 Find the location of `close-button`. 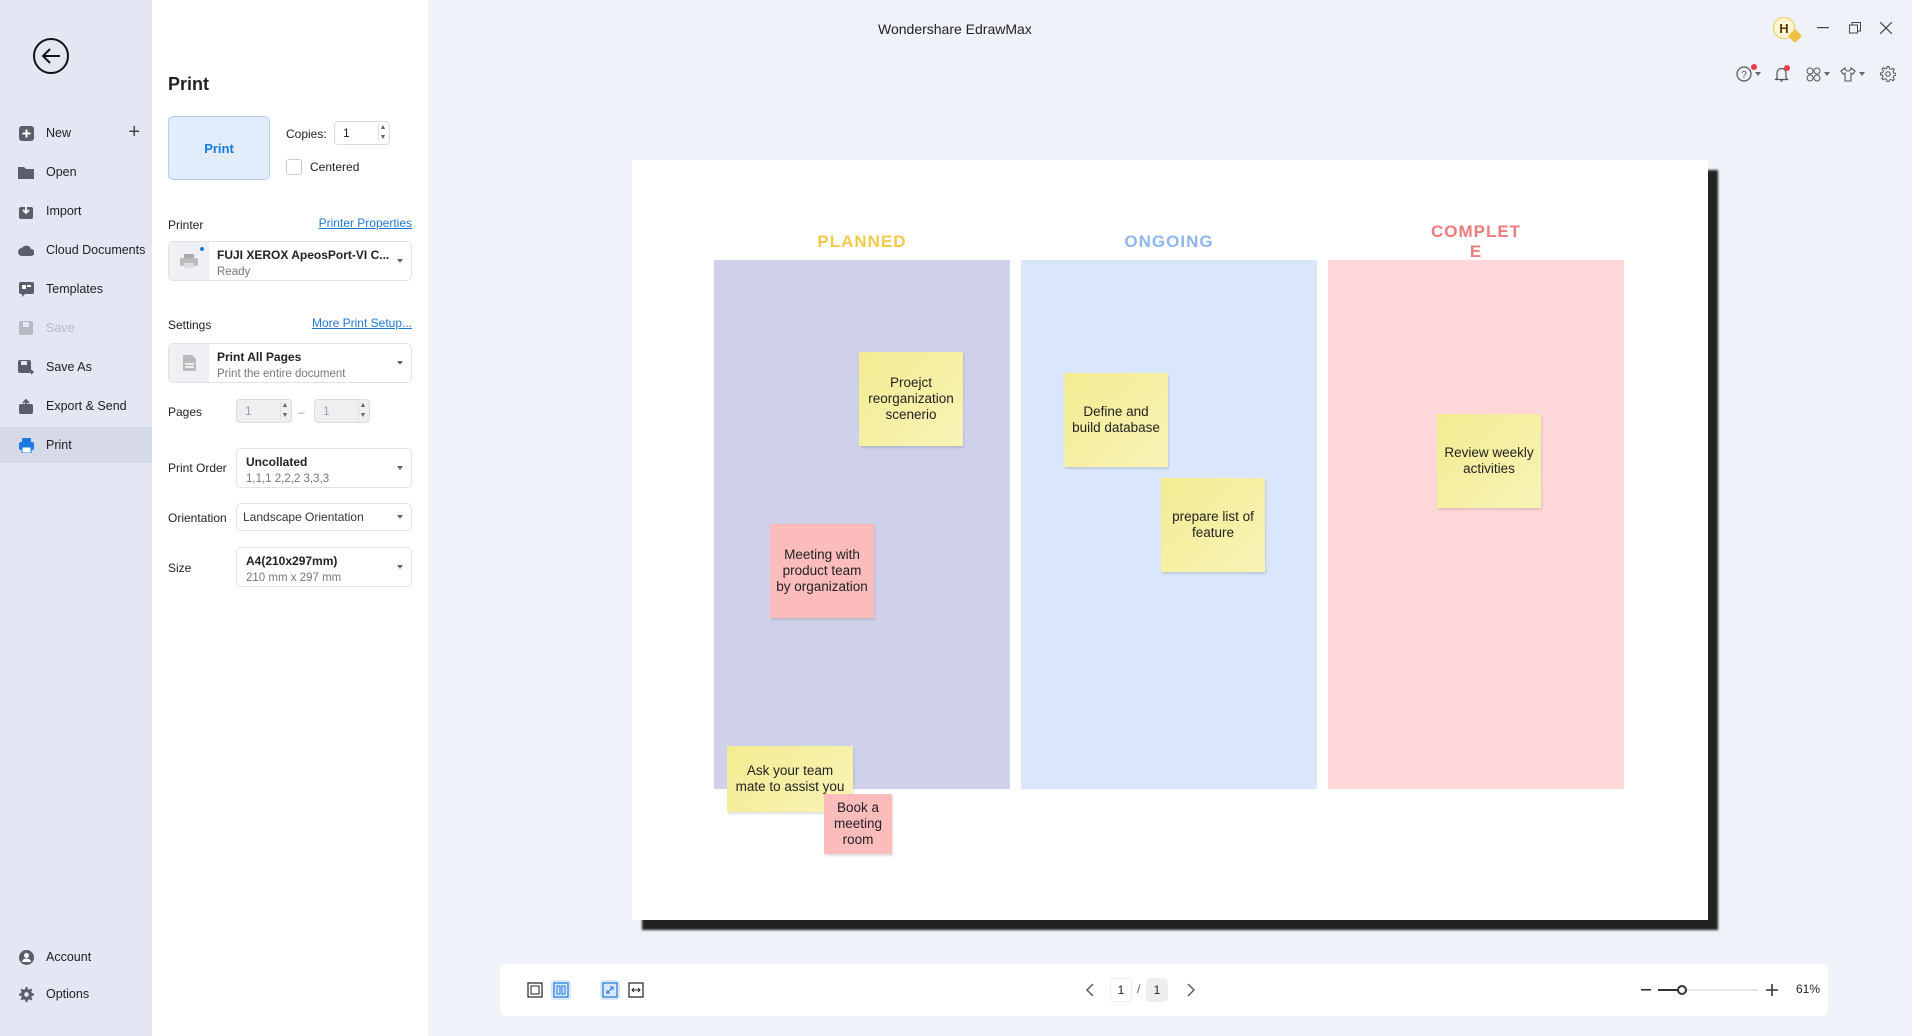

close-button is located at coordinates (1886, 28).